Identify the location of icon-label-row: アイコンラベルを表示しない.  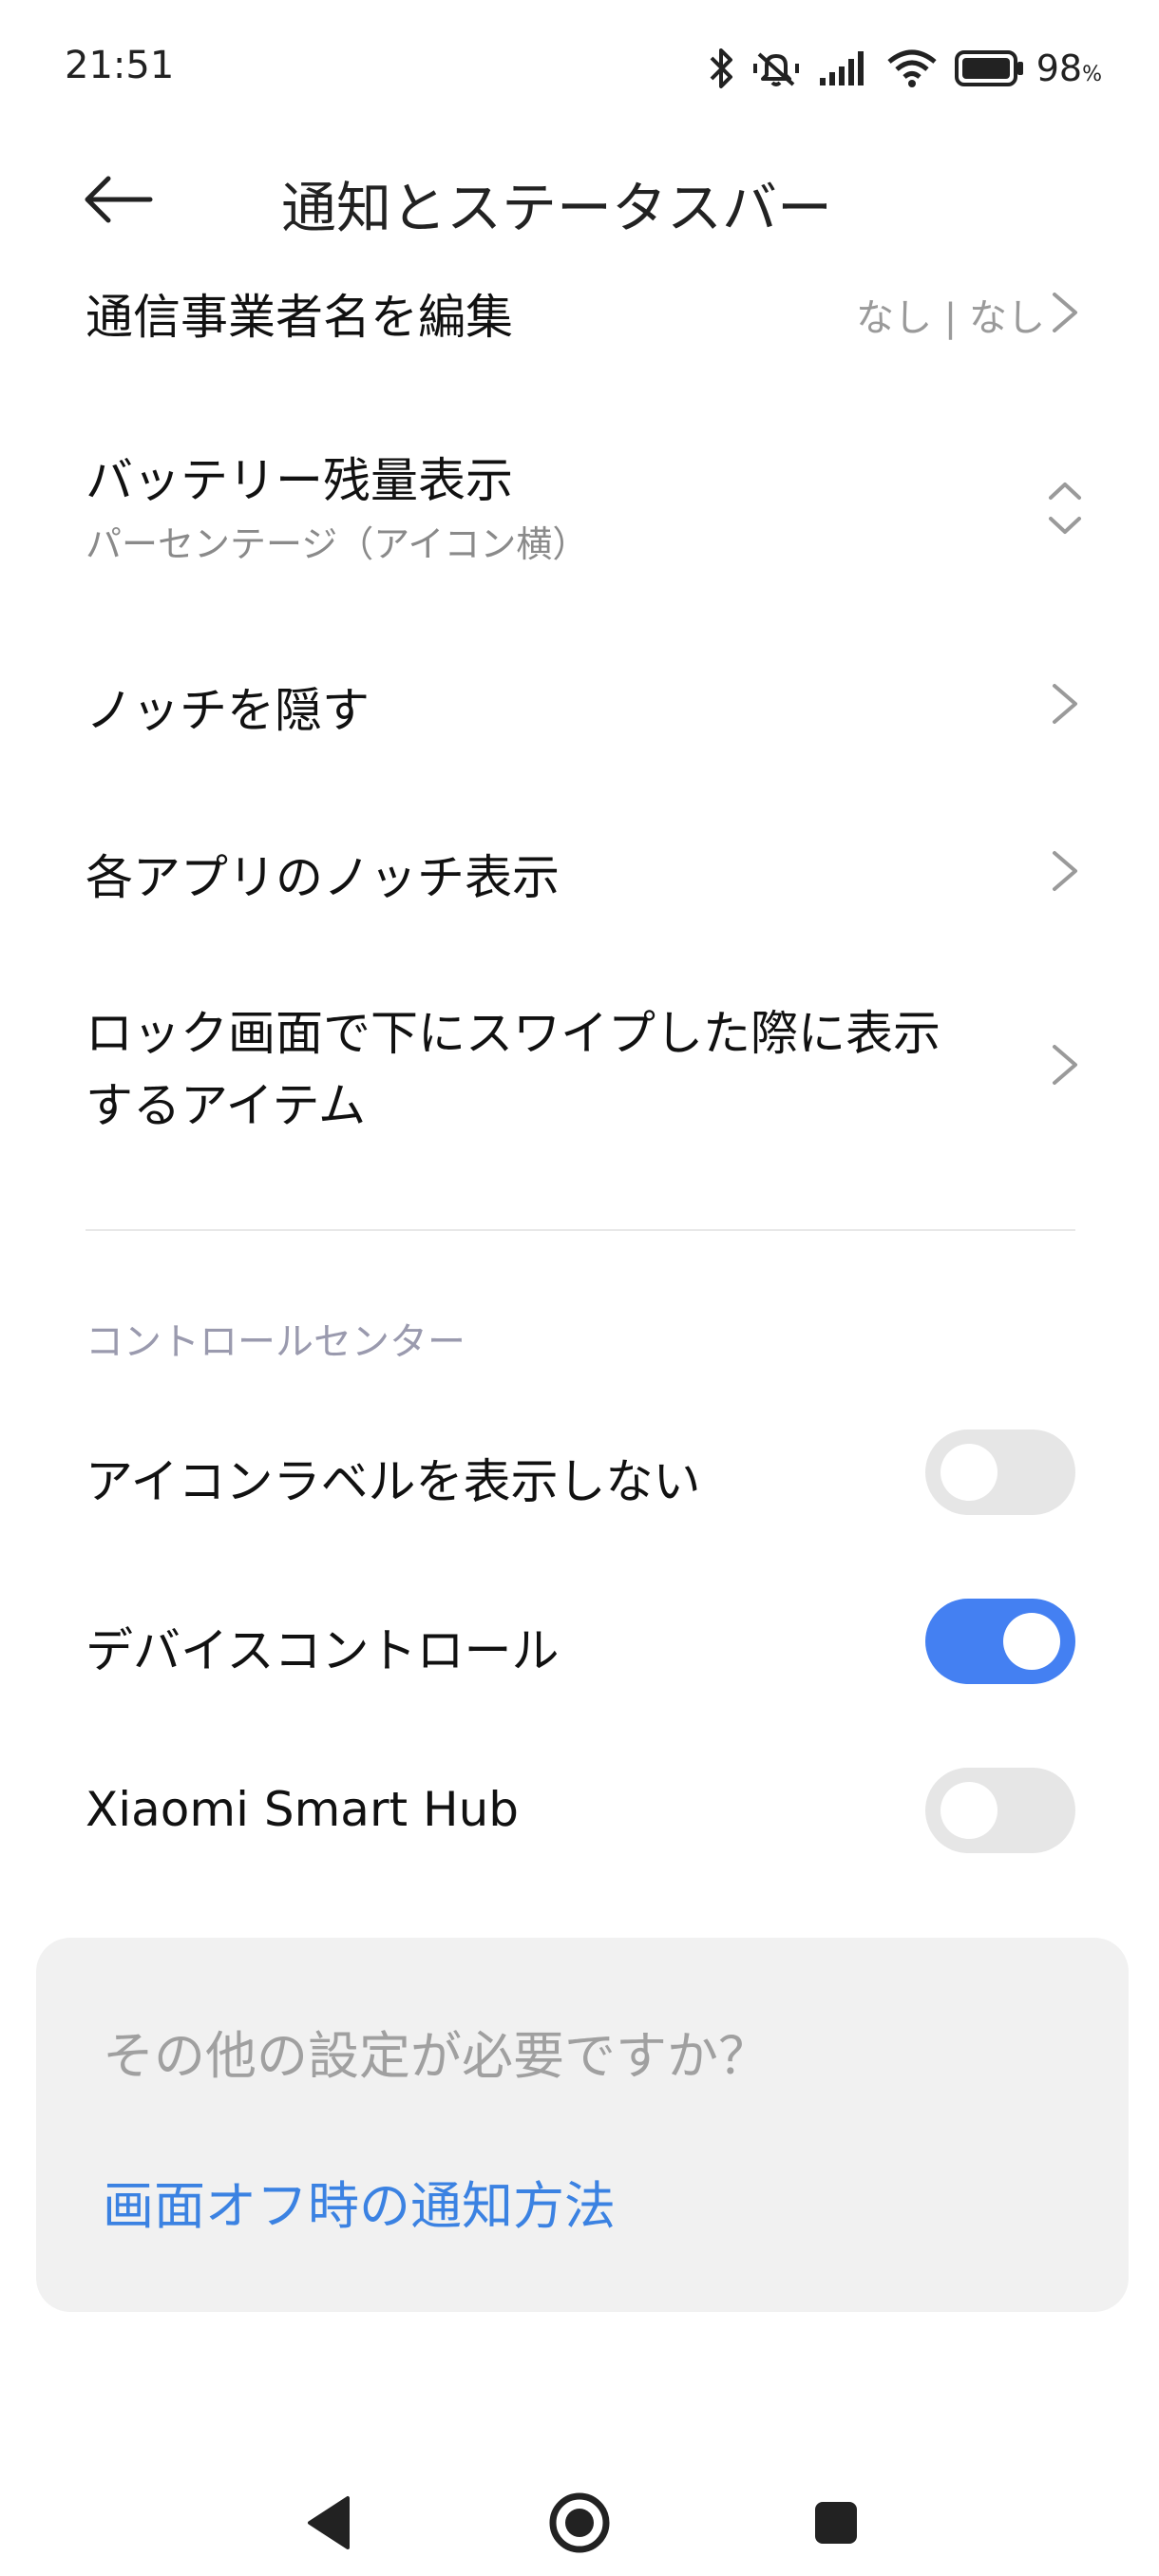
(579, 1472).